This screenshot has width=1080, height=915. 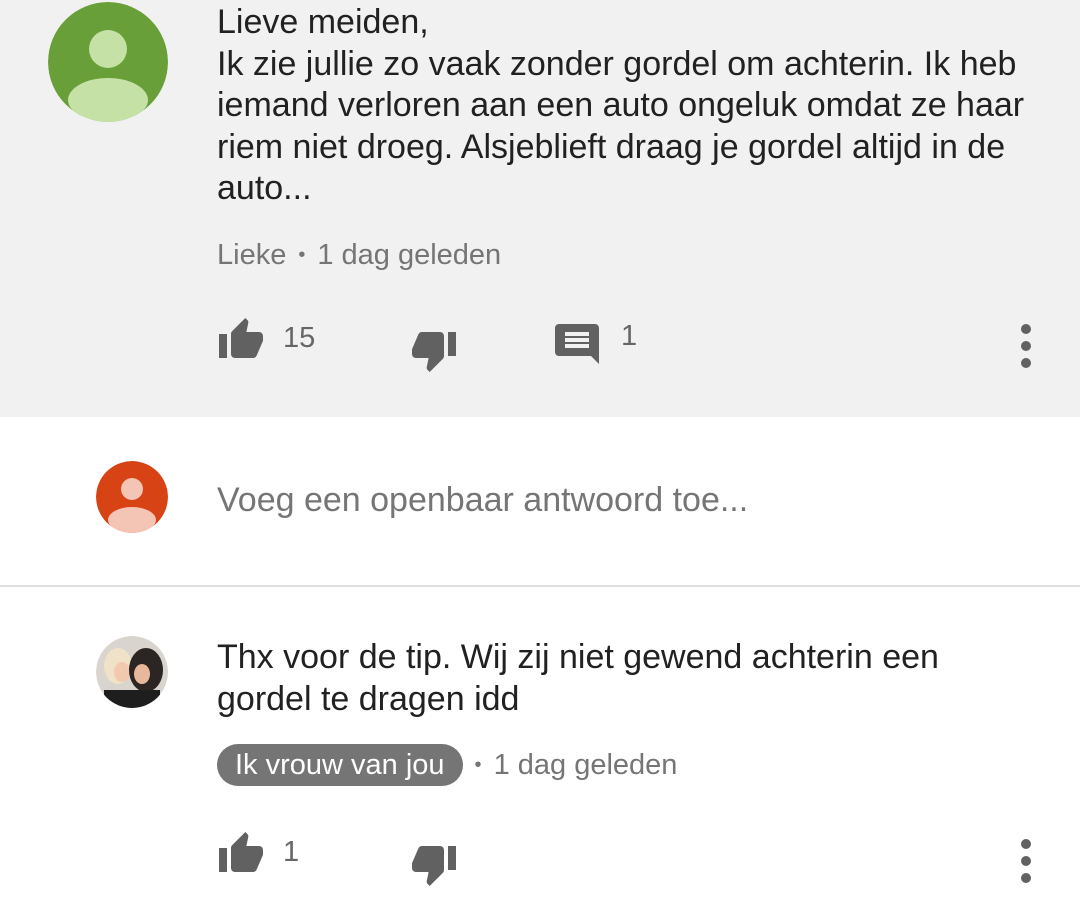 What do you see at coordinates (266, 338) in the screenshot?
I see `like-button: 15` at bounding box center [266, 338].